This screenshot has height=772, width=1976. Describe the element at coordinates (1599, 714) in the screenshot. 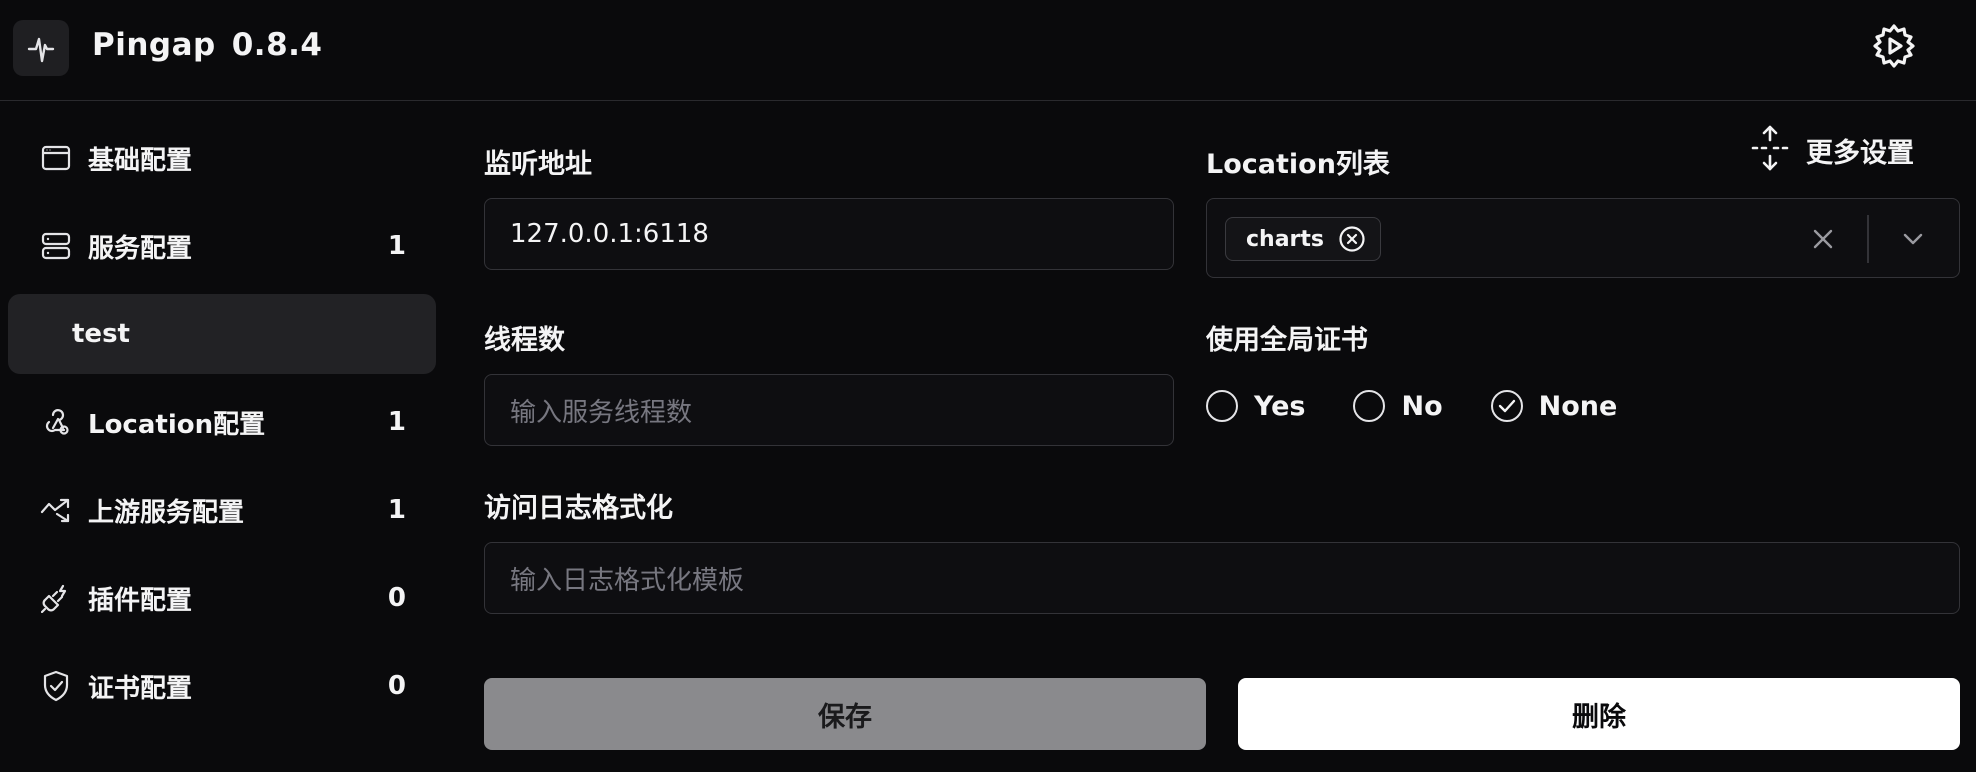

I see `delete-button: 删除` at that location.